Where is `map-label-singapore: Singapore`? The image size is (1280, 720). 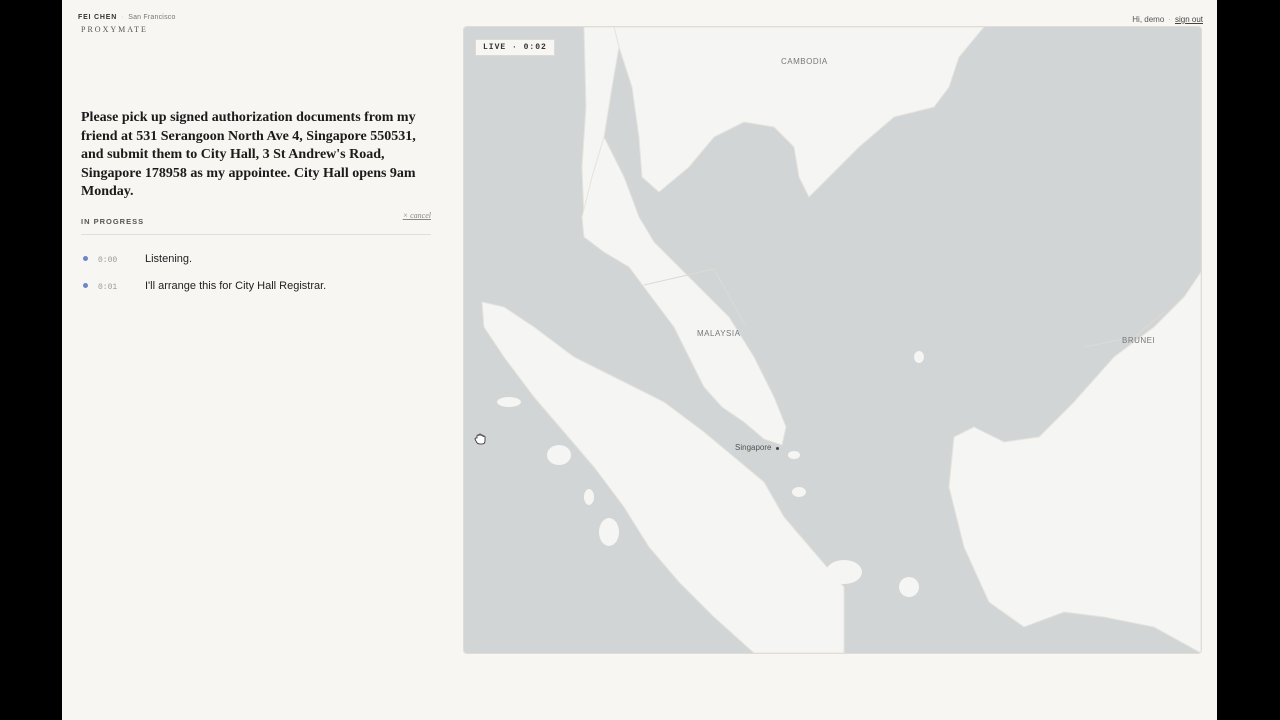 map-label-singapore: Singapore is located at coordinates (753, 447).